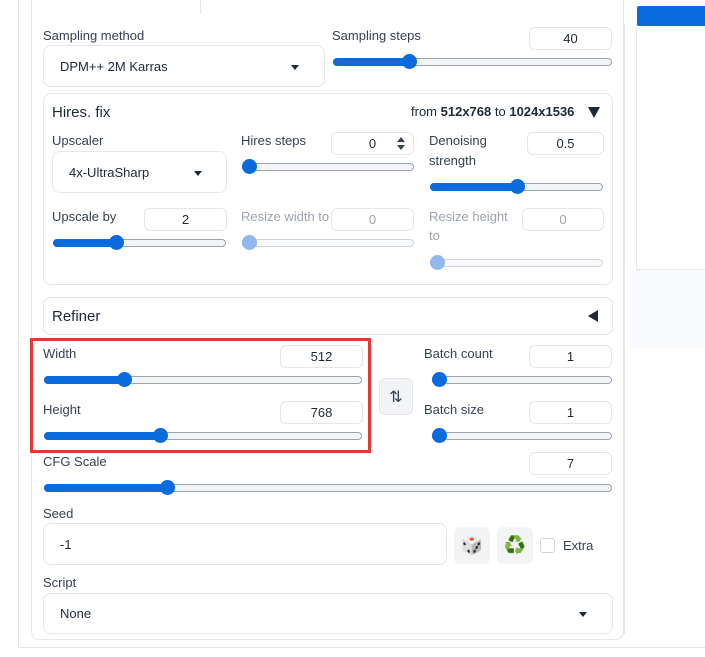  Describe the element at coordinates (458, 140) in the screenshot. I see `denoising-label: Denoising` at that location.